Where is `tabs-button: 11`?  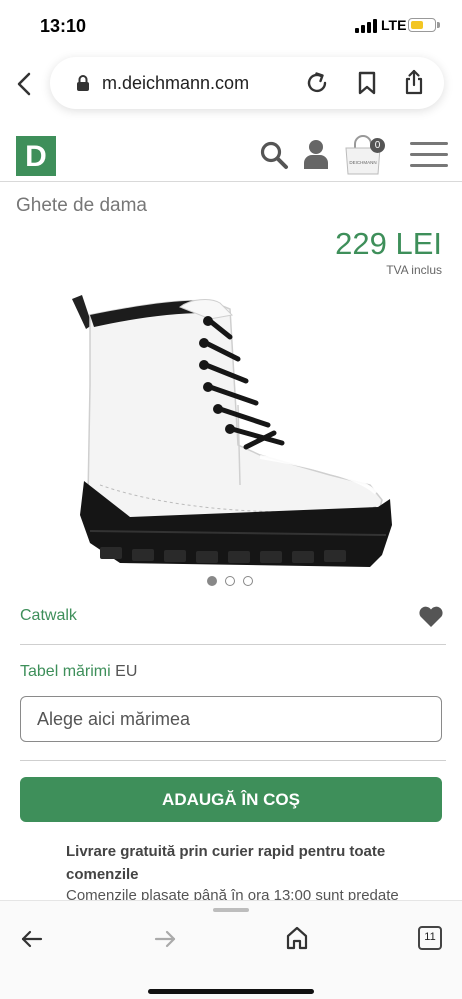 tabs-button: 11 is located at coordinates (430, 938).